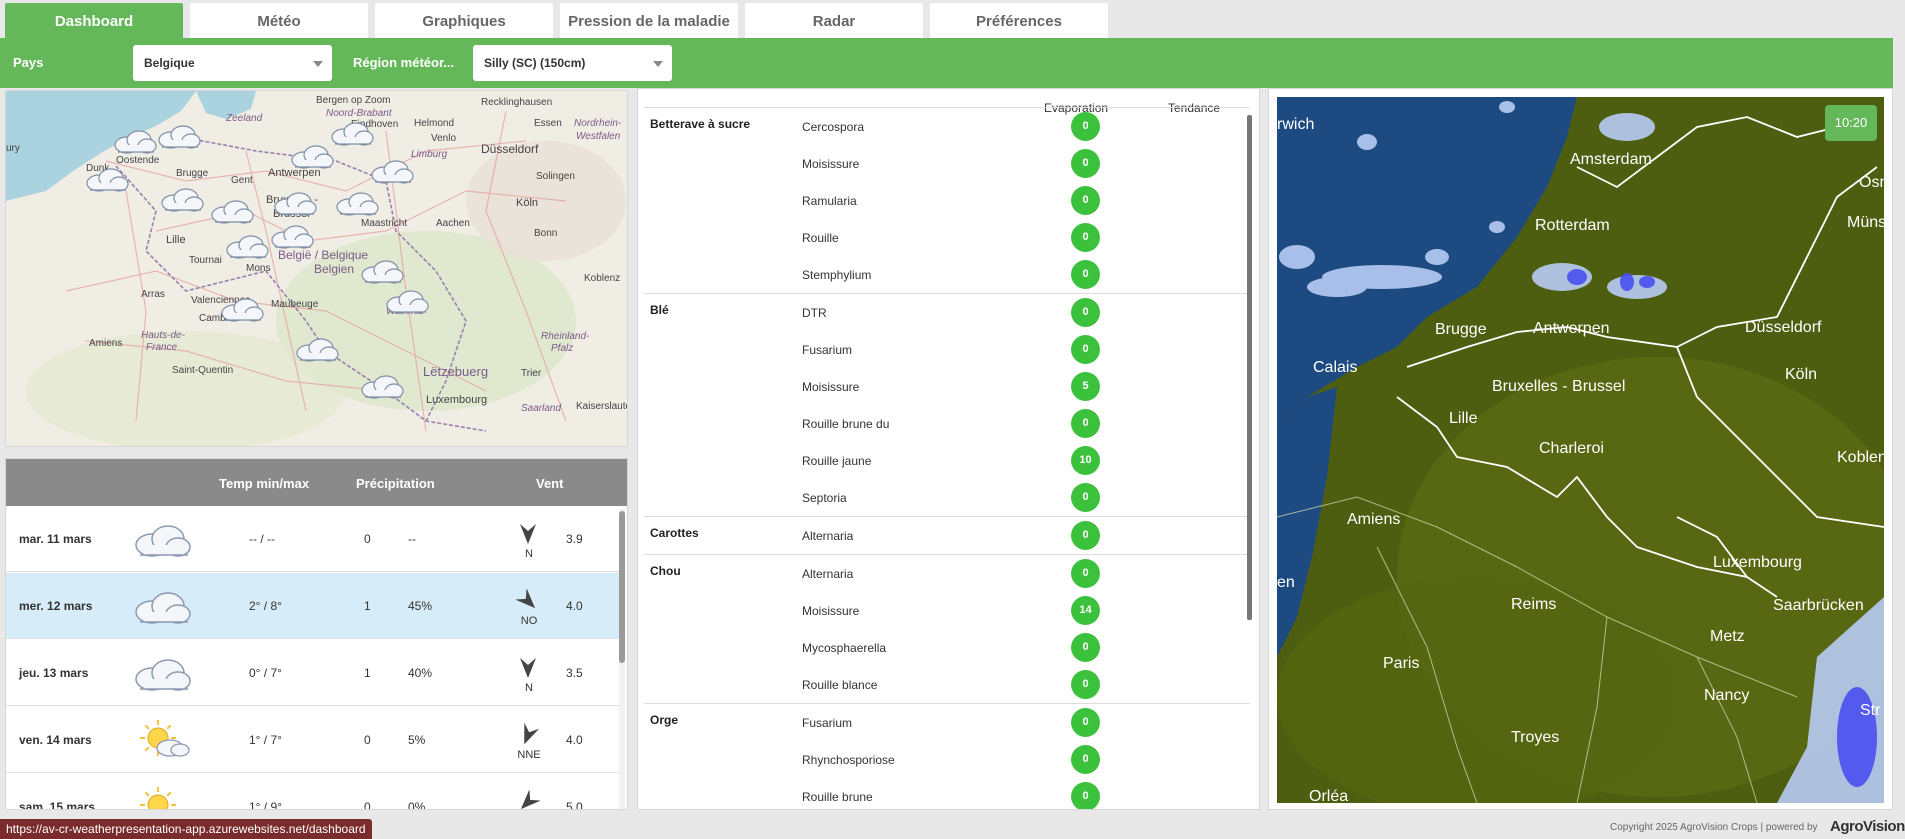  I want to click on brand-logo: AgroVision, so click(1867, 826).